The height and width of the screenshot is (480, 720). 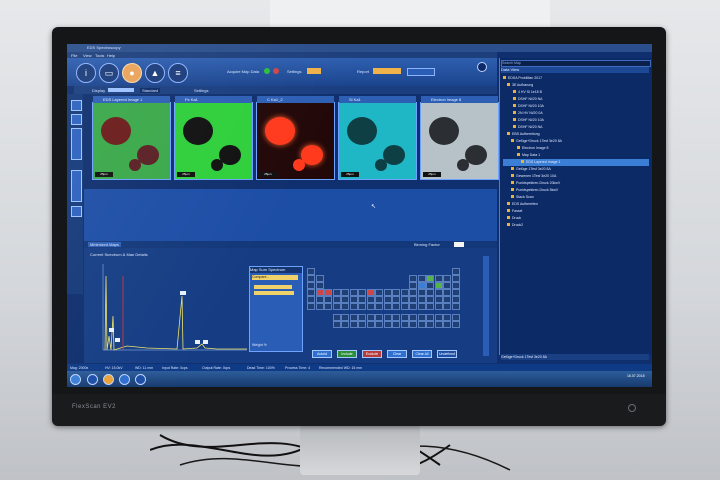 What do you see at coordinates (94, 407) in the screenshot?
I see `monitor-brand: FlexScan EV2` at bounding box center [94, 407].